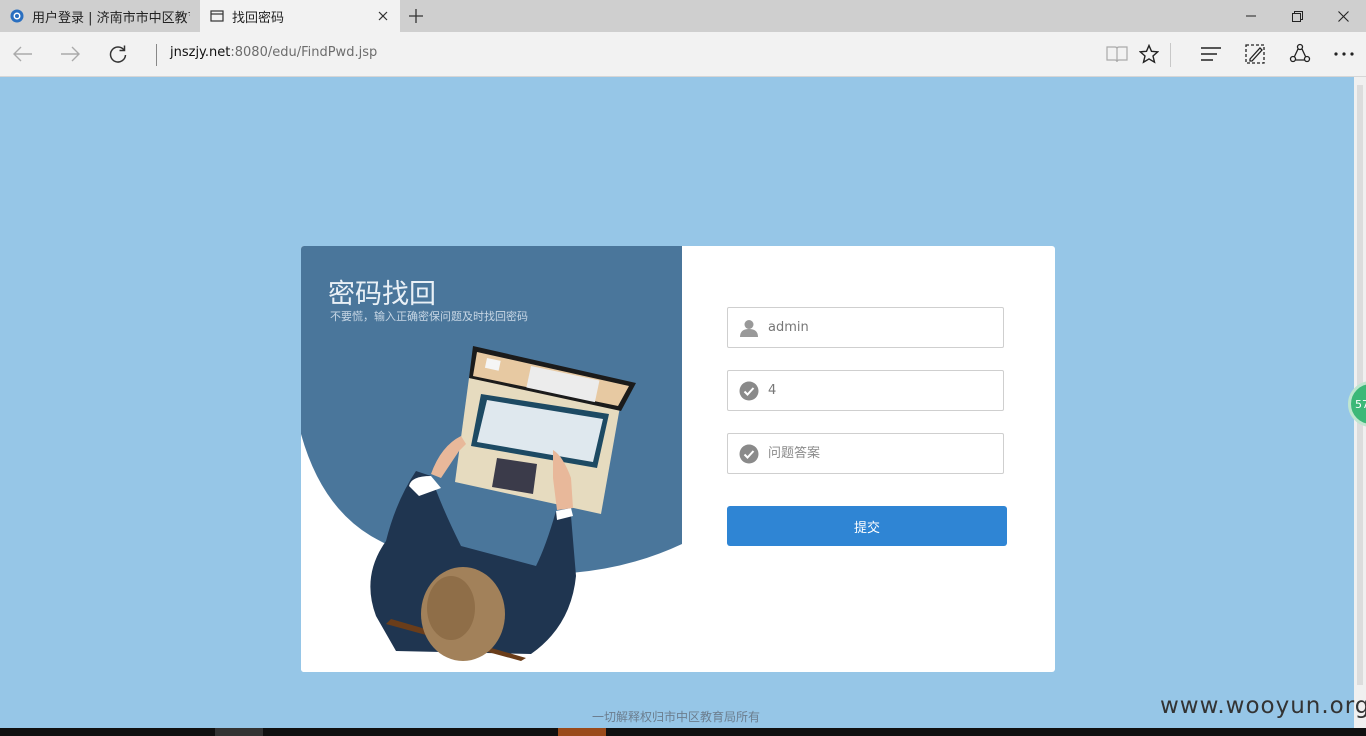  I want to click on site-favicon-icon, so click(17, 16).